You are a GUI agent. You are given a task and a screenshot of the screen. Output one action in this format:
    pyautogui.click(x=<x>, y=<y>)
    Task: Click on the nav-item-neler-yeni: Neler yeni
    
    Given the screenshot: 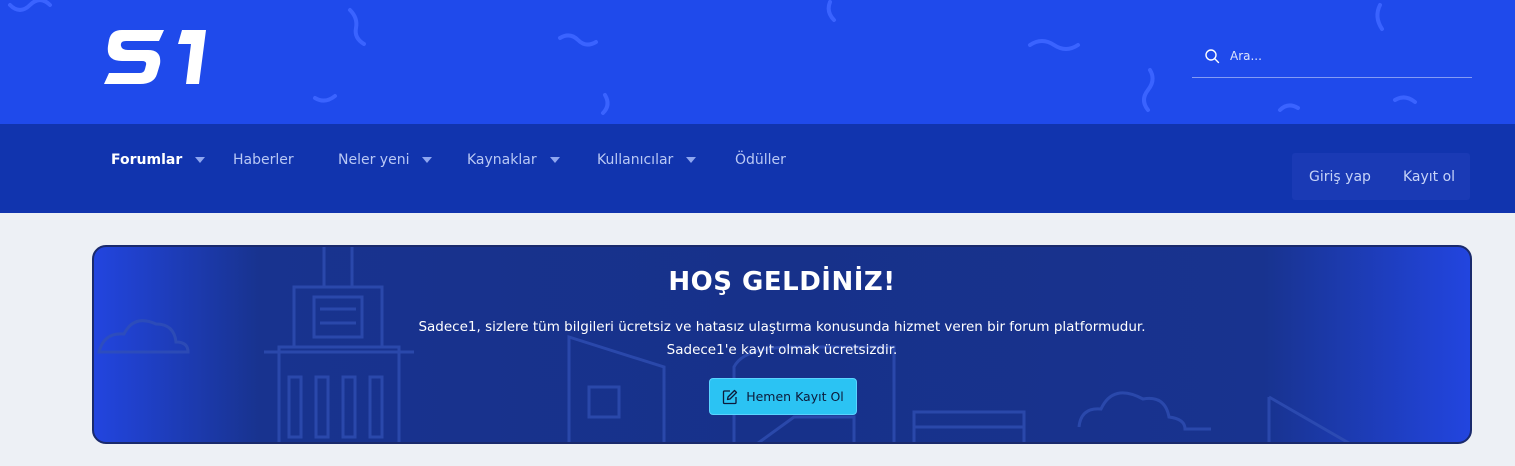 What is the action you would take?
    pyautogui.click(x=385, y=160)
    